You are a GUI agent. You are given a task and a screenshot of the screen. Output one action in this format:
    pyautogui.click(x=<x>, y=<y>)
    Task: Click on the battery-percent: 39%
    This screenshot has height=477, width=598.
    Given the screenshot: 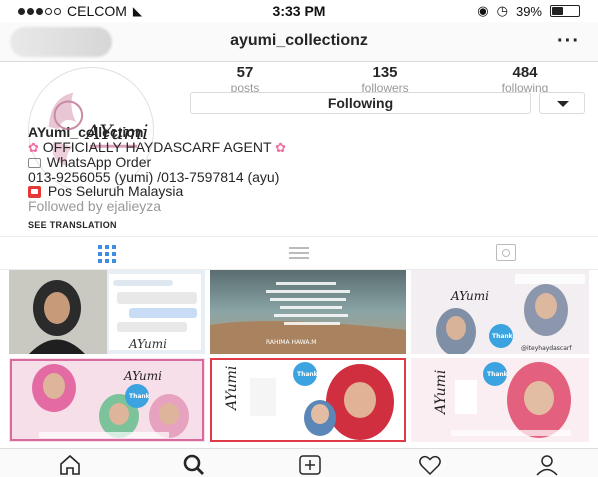 What is the action you would take?
    pyautogui.click(x=528, y=11)
    